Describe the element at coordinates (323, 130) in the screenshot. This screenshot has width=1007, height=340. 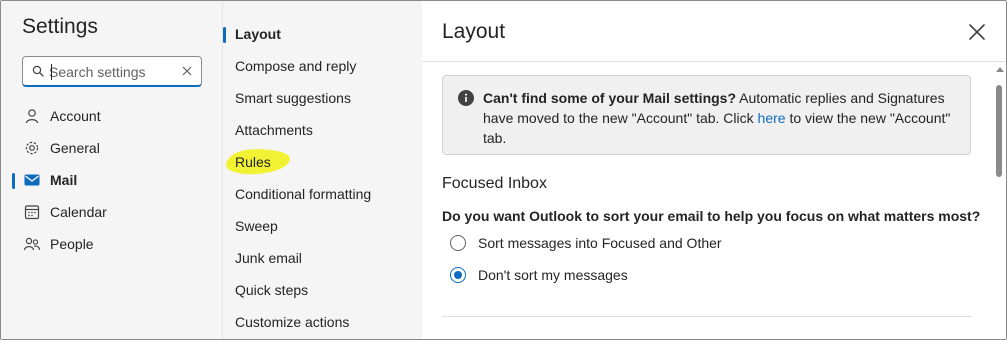
I see `subnav-item-attachments: Attachments` at that location.